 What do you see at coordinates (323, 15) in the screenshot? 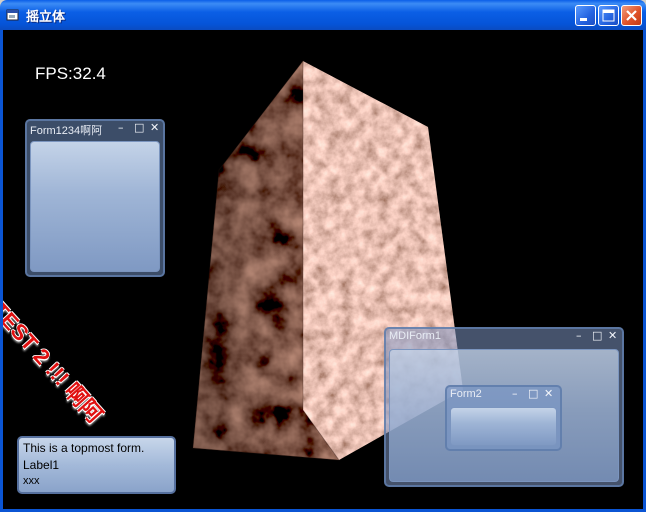
I see `title-bar: 摇立体` at bounding box center [323, 15].